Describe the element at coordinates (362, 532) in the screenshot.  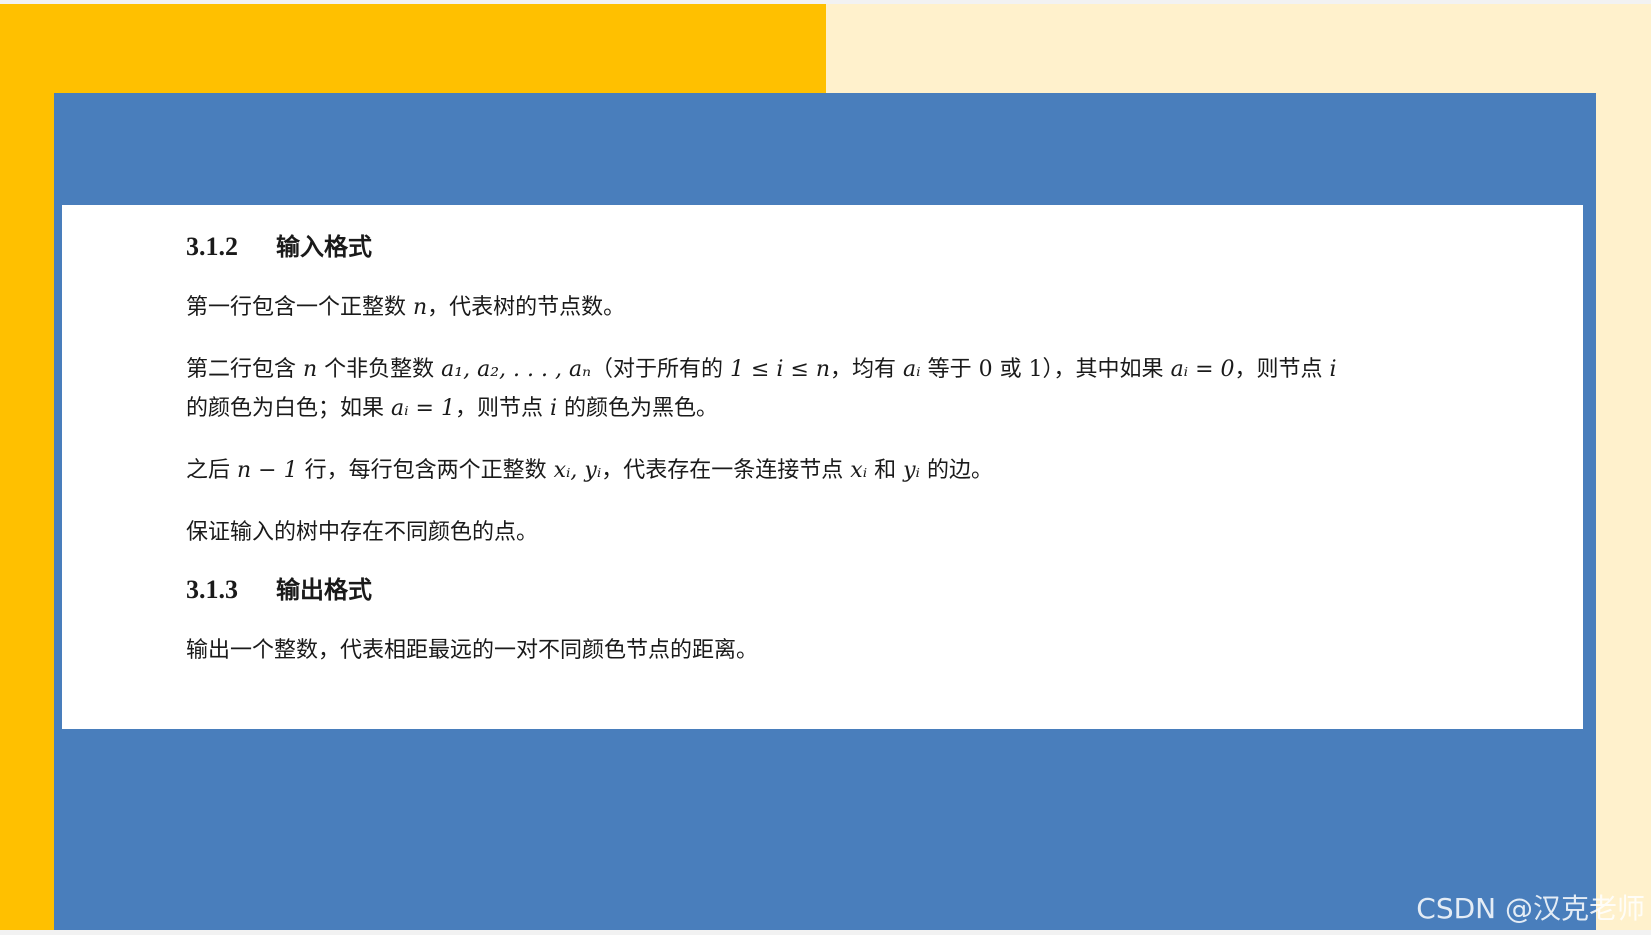
I see `paragraph-guarantee: 保证输入的树中存在不同颜色的点。` at that location.